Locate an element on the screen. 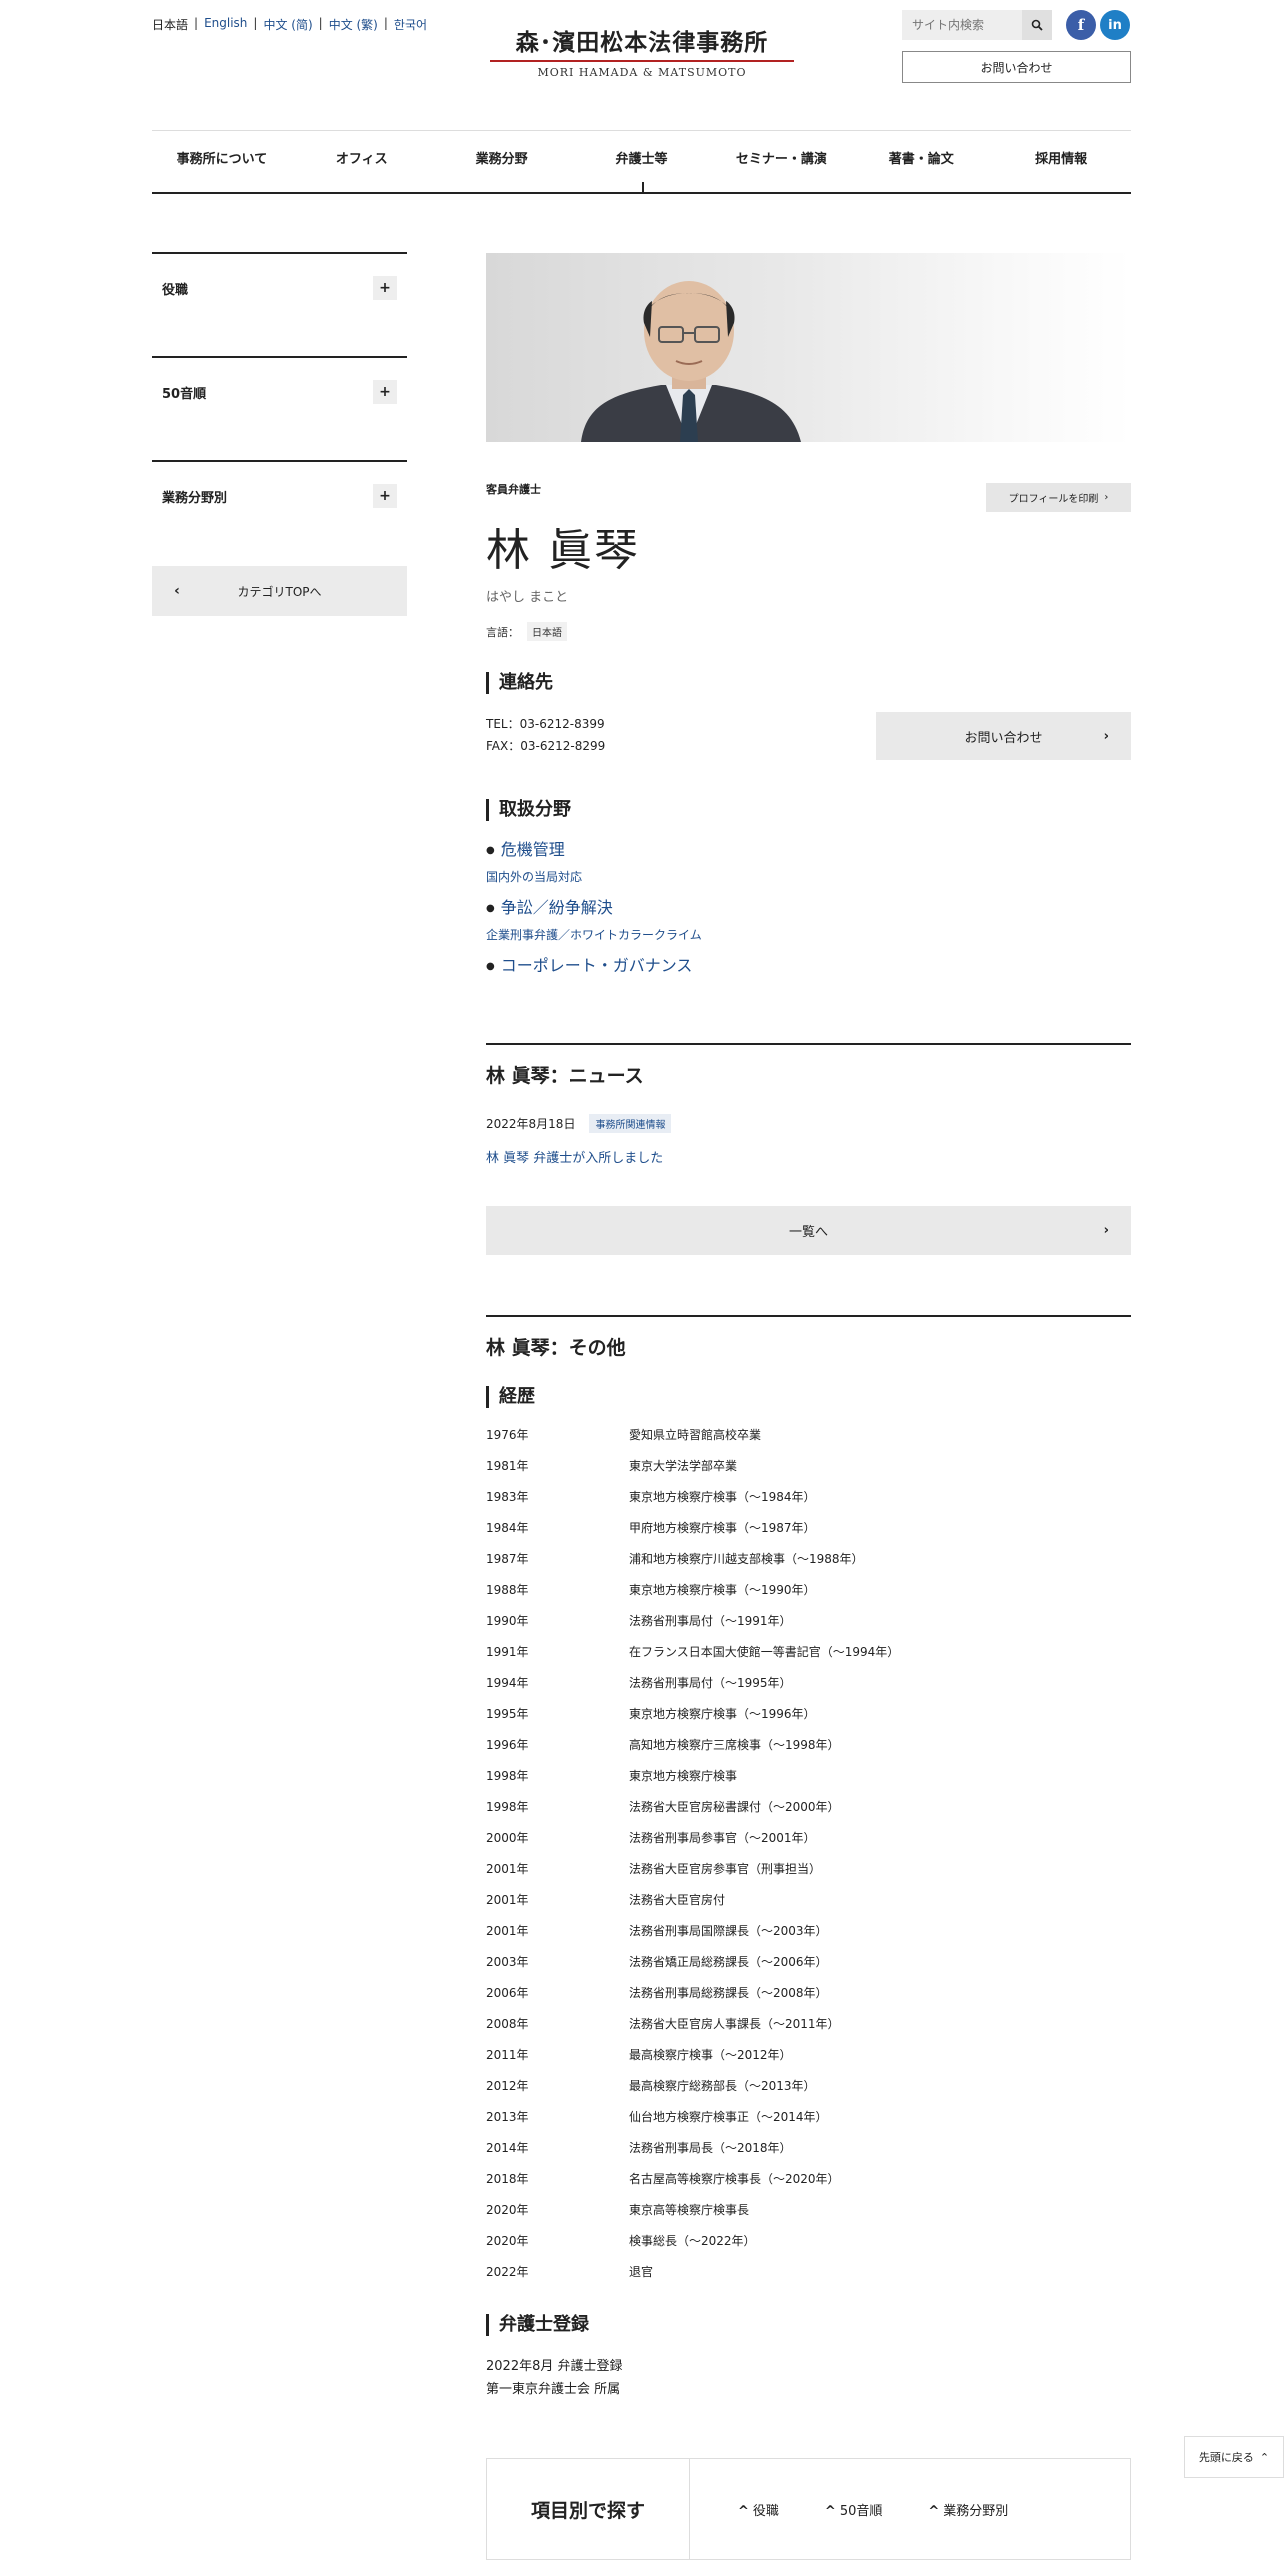  career-year: 2001年 is located at coordinates (507, 1869).